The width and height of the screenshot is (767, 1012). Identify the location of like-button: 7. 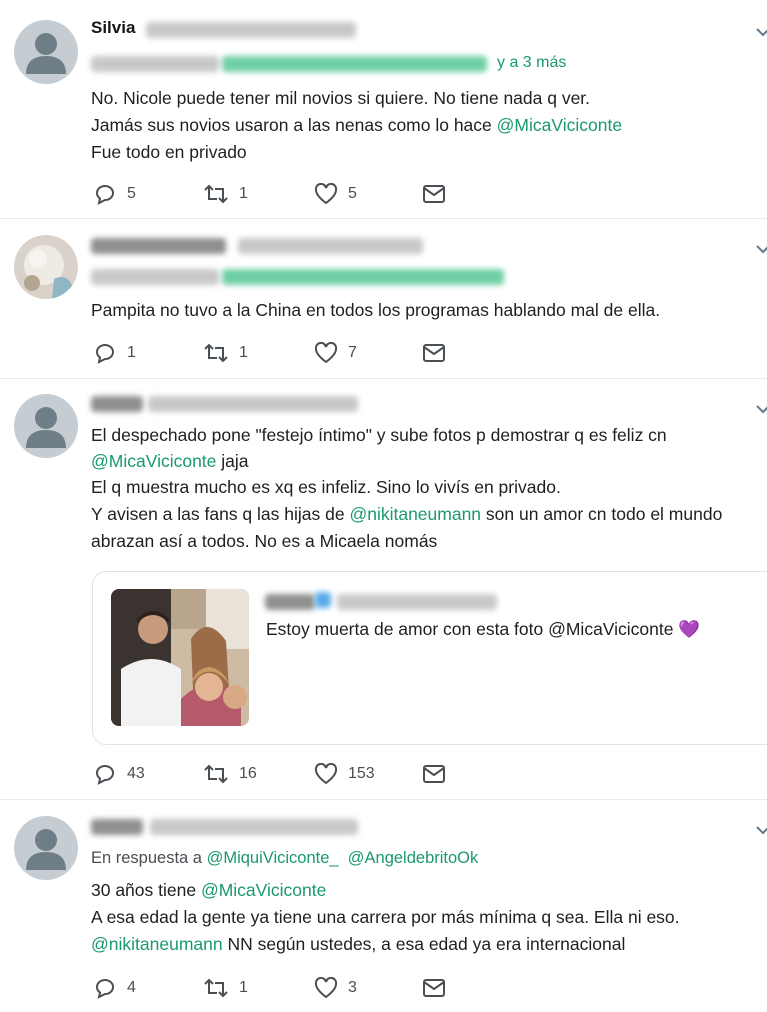
(335, 353).